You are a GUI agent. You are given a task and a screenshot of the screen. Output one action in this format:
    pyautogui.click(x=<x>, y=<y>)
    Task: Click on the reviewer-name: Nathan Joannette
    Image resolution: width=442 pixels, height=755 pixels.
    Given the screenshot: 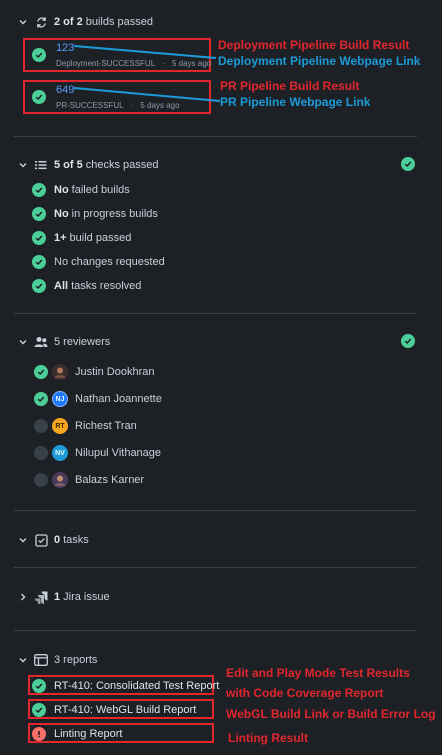 What is the action you would take?
    pyautogui.click(x=118, y=399)
    